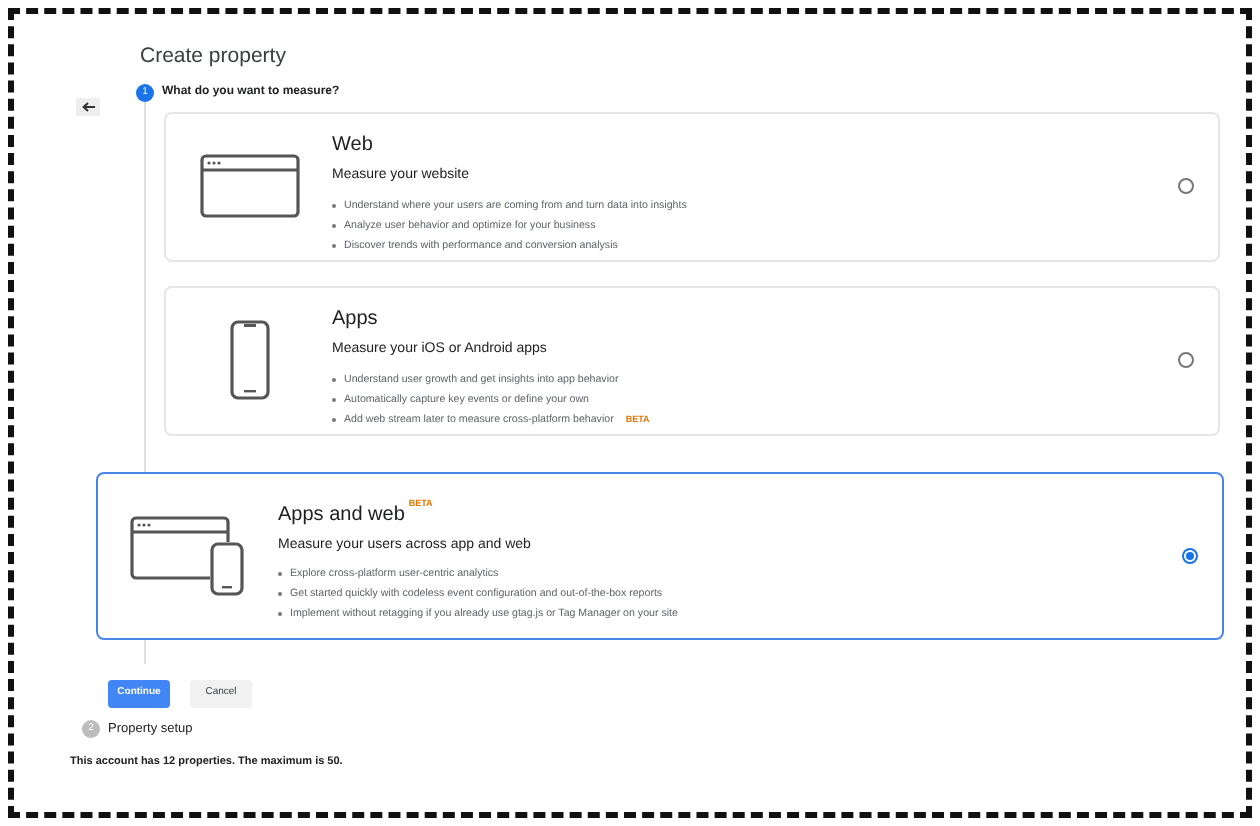  Describe the element at coordinates (249, 360) in the screenshot. I see `phone-icon` at that location.